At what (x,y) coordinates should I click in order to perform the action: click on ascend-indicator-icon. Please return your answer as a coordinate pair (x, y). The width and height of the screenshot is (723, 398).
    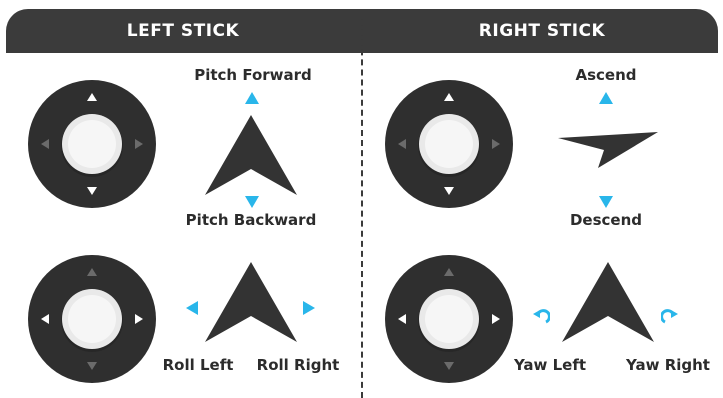
    Looking at the image, I should click on (606, 98).